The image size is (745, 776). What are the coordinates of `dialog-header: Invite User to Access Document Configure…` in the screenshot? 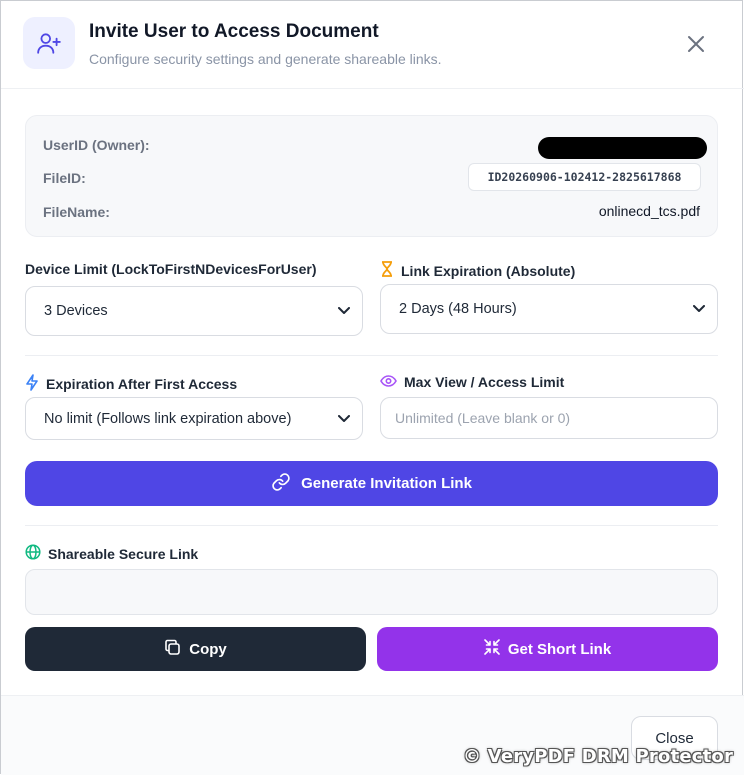 It's located at (372, 45).